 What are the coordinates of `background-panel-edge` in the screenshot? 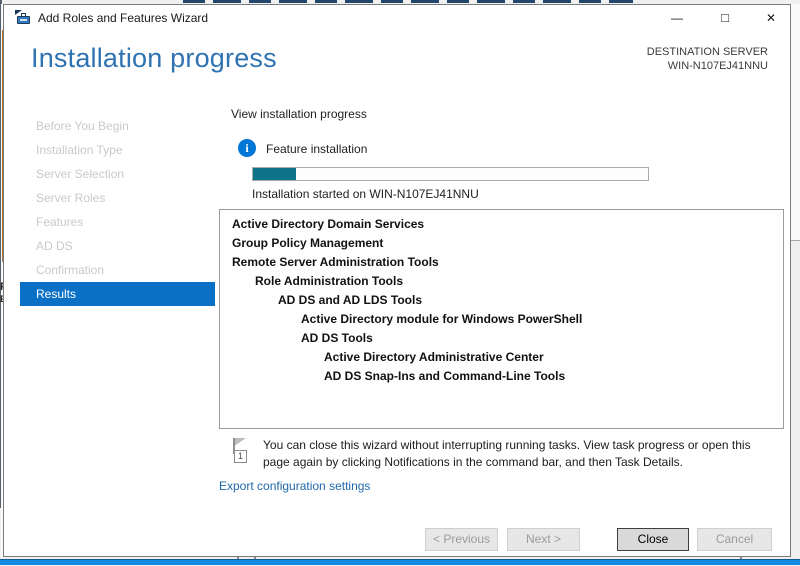 It's located at (795, 240).